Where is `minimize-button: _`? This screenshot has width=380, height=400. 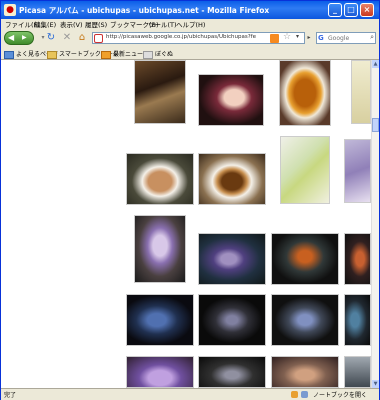
minimize-button: _ is located at coordinates (335, 10).